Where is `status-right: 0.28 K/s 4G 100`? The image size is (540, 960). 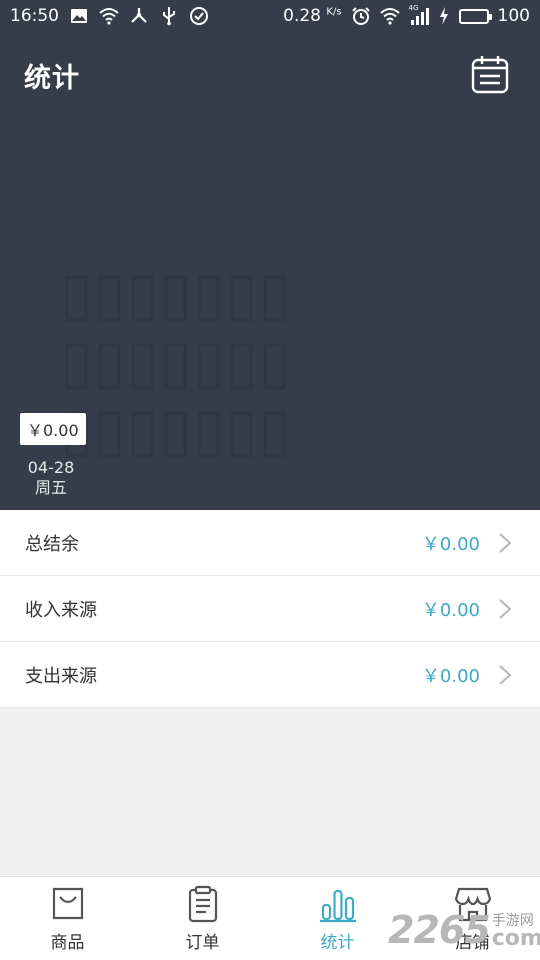
status-right: 0.28 K/s 4G 100 is located at coordinates (406, 15).